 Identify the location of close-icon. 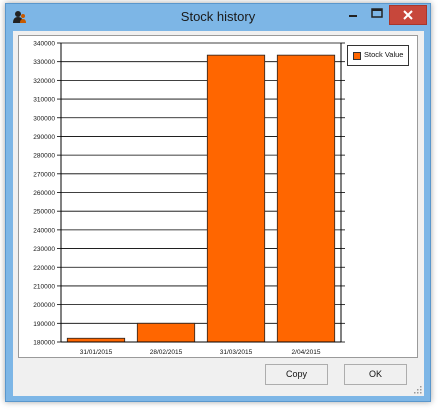
(408, 15).